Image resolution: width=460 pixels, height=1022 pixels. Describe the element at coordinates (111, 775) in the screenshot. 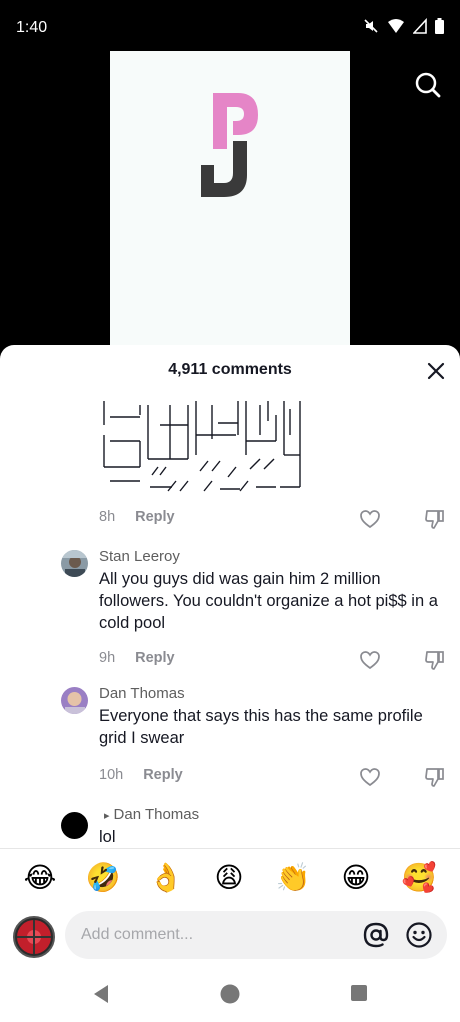

I see `comment-time: 10h` at that location.